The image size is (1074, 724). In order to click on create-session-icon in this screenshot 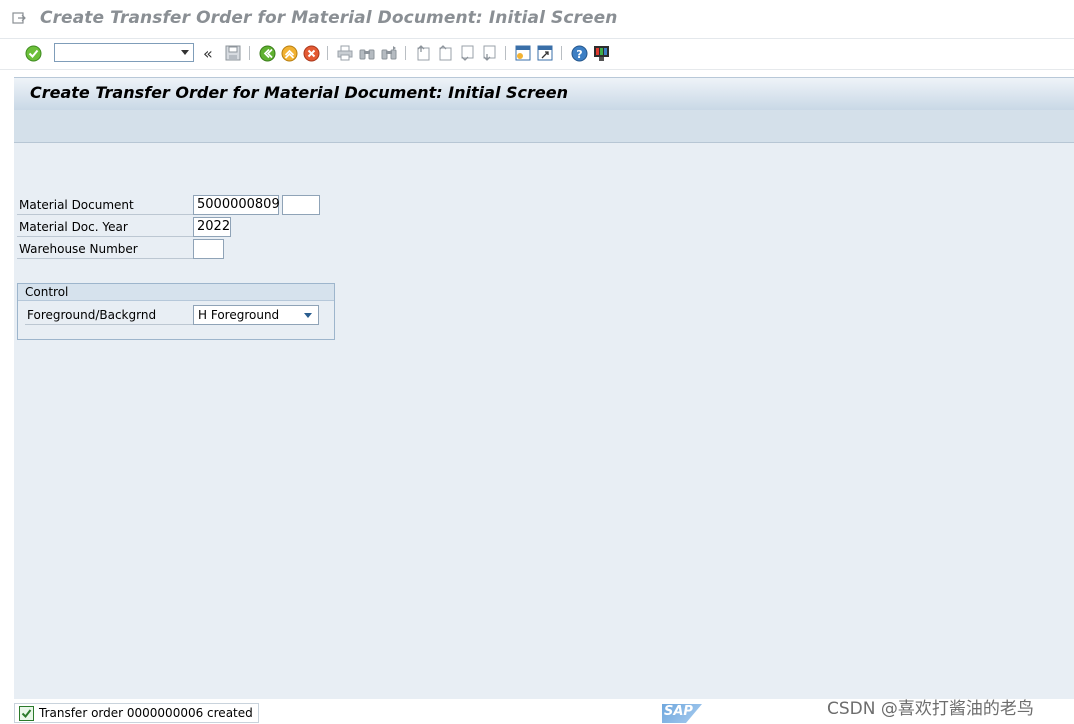, I will do `click(523, 53)`.